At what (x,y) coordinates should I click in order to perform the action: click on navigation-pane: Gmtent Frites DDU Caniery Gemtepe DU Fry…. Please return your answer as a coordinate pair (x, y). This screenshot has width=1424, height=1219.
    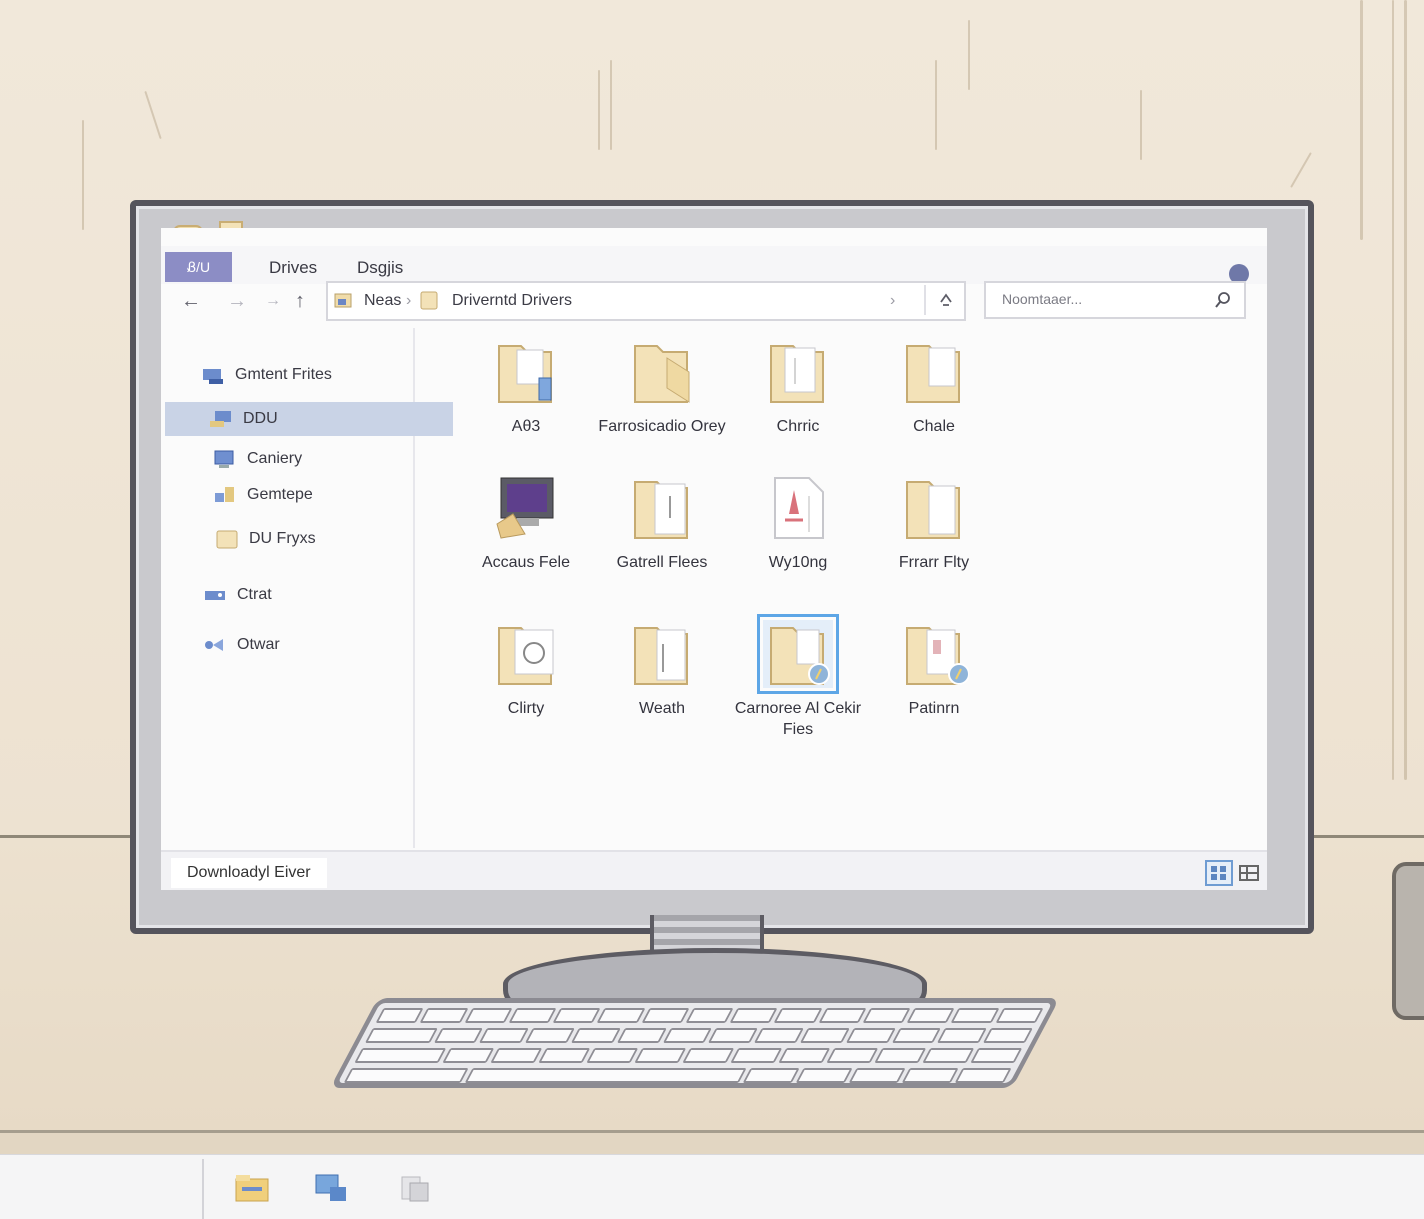
    Looking at the image, I should click on (307, 588).